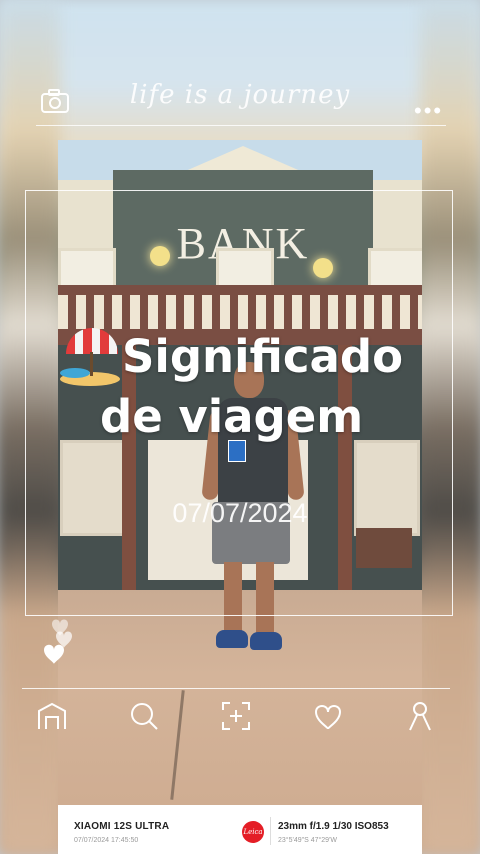  What do you see at coordinates (428, 111) in the screenshot?
I see `more-dots-icon: •••` at bounding box center [428, 111].